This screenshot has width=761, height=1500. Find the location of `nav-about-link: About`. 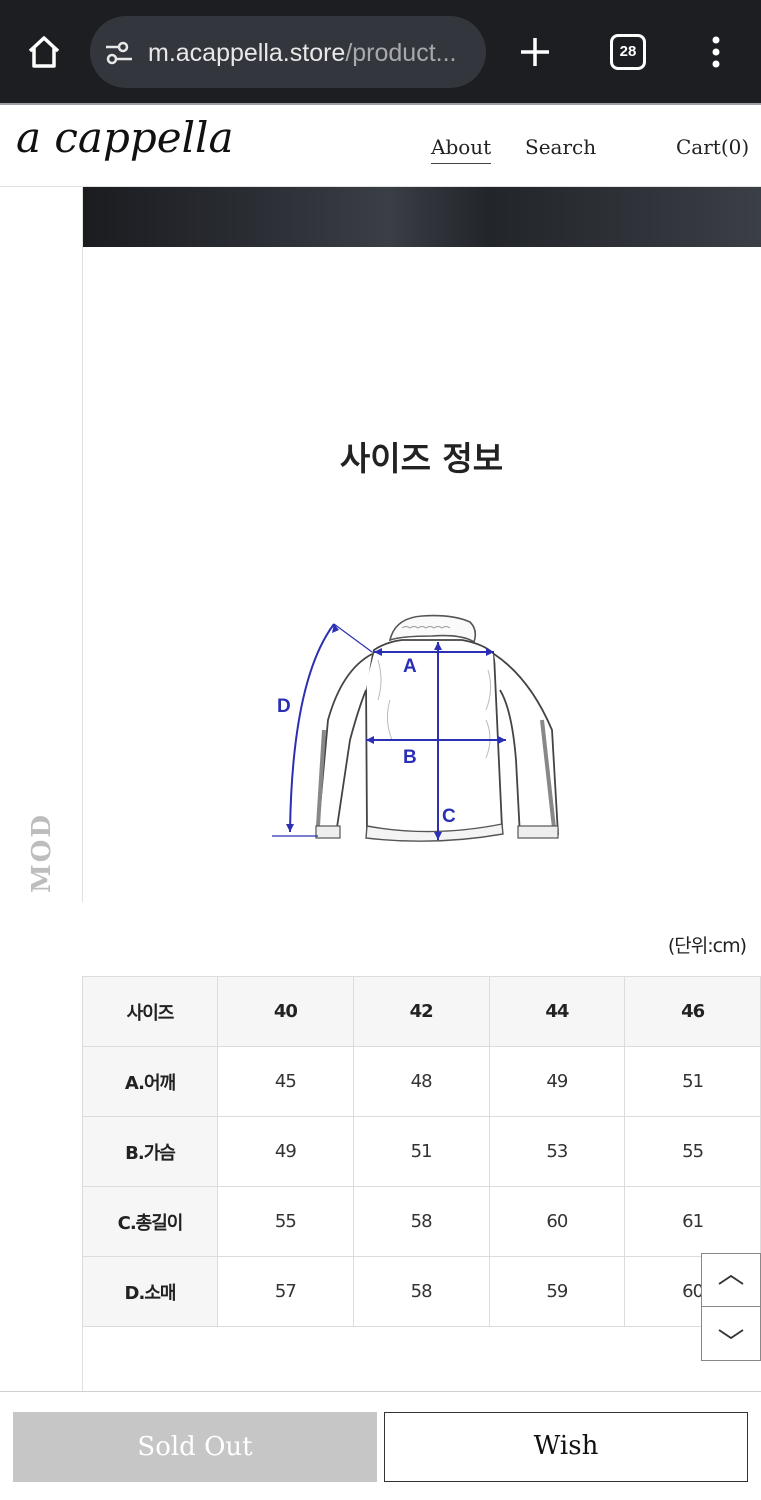

nav-about-link: About is located at coordinates (461, 149).